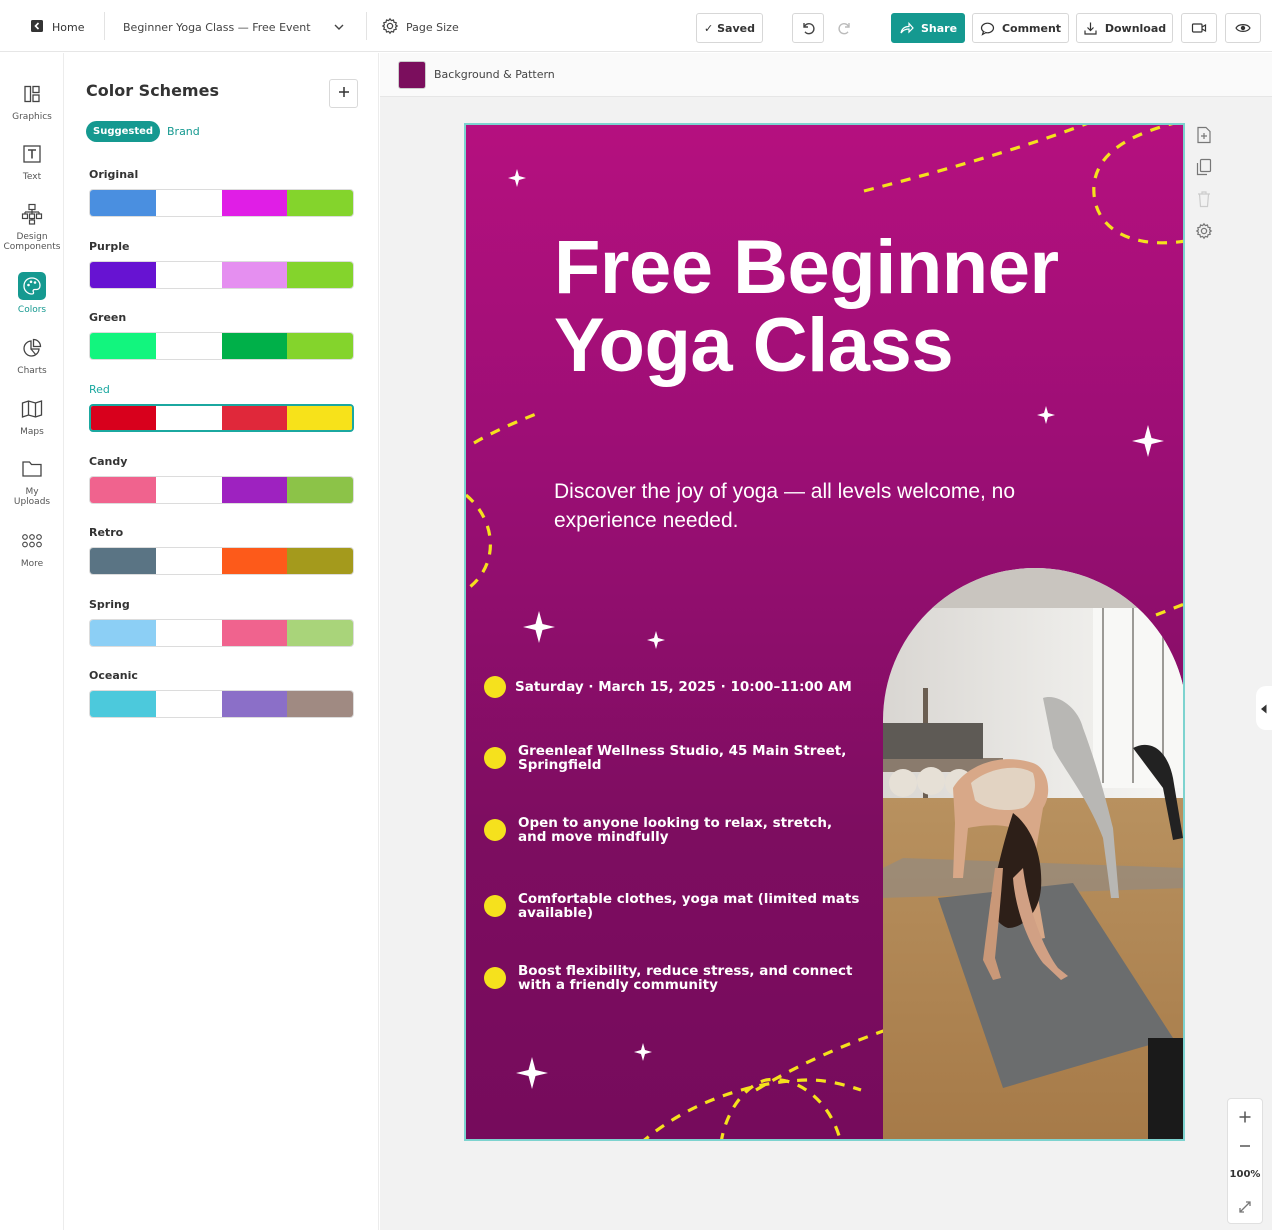 This screenshot has width=1272, height=1230. I want to click on rail-label: My Uploads, so click(32, 497).